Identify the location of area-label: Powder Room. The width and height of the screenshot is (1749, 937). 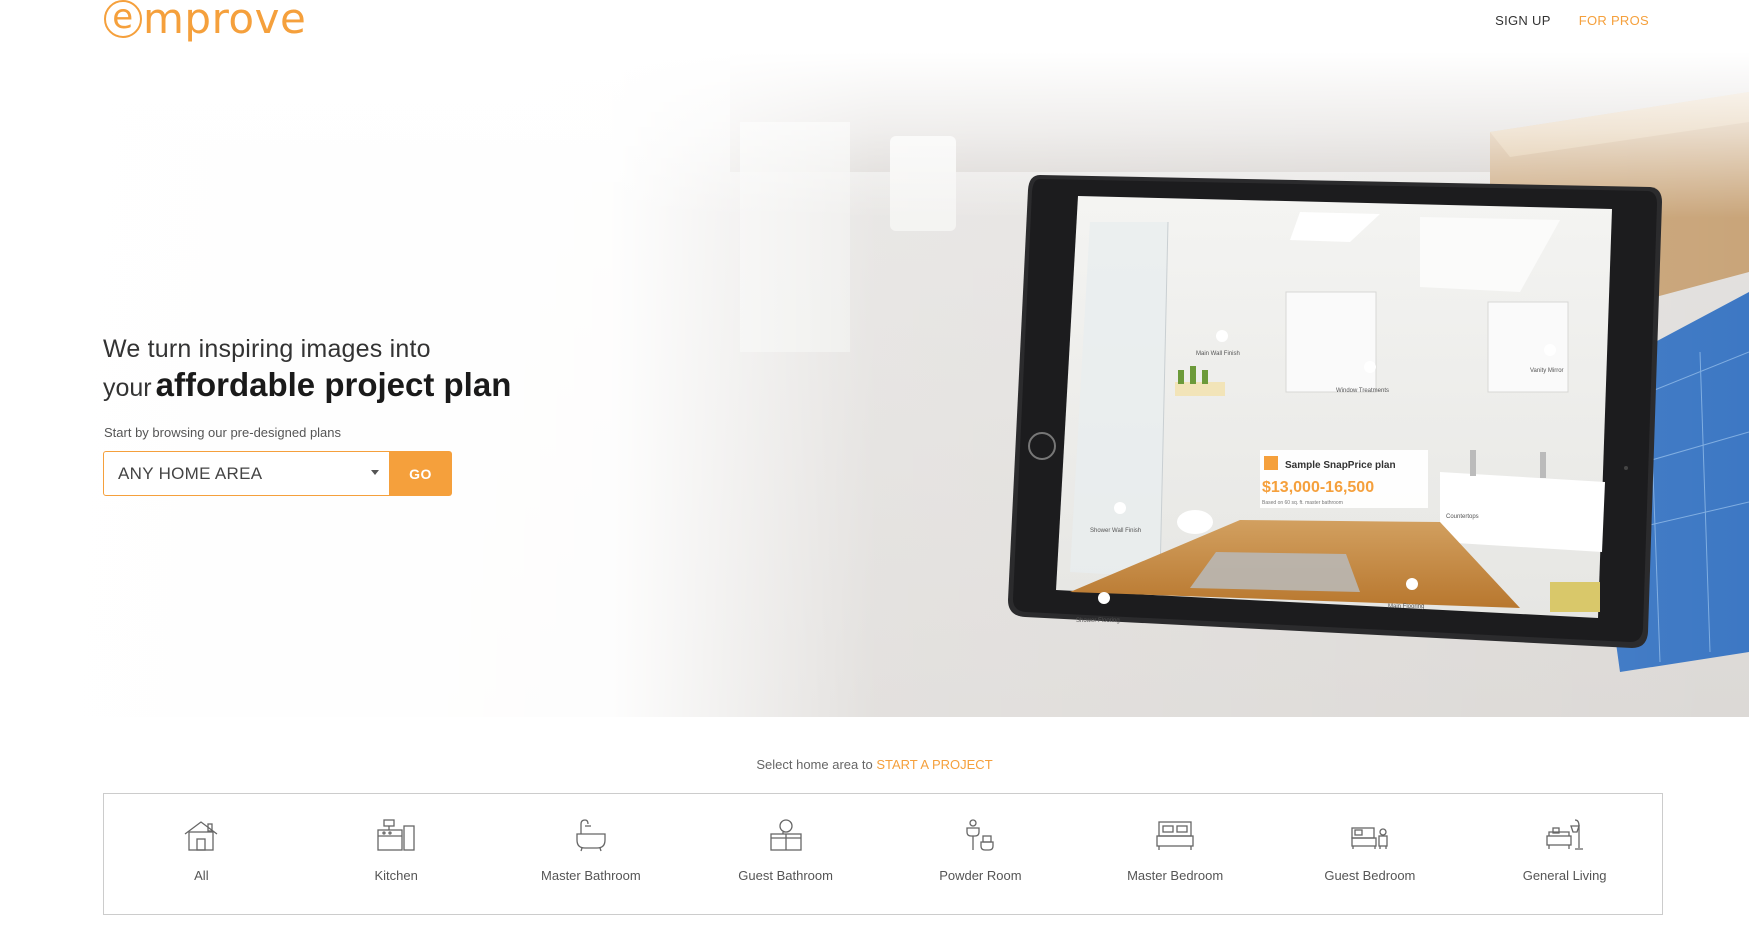
(980, 875).